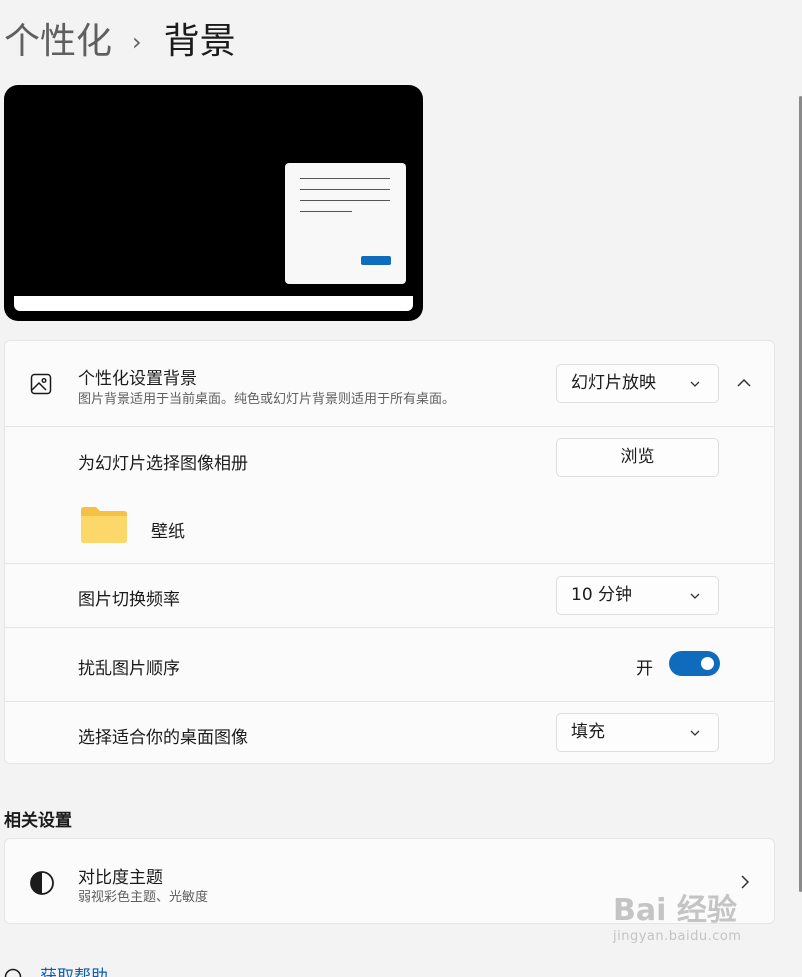 This screenshot has height=977, width=802. What do you see at coordinates (707, 663) in the screenshot?
I see `toggle-knob` at bounding box center [707, 663].